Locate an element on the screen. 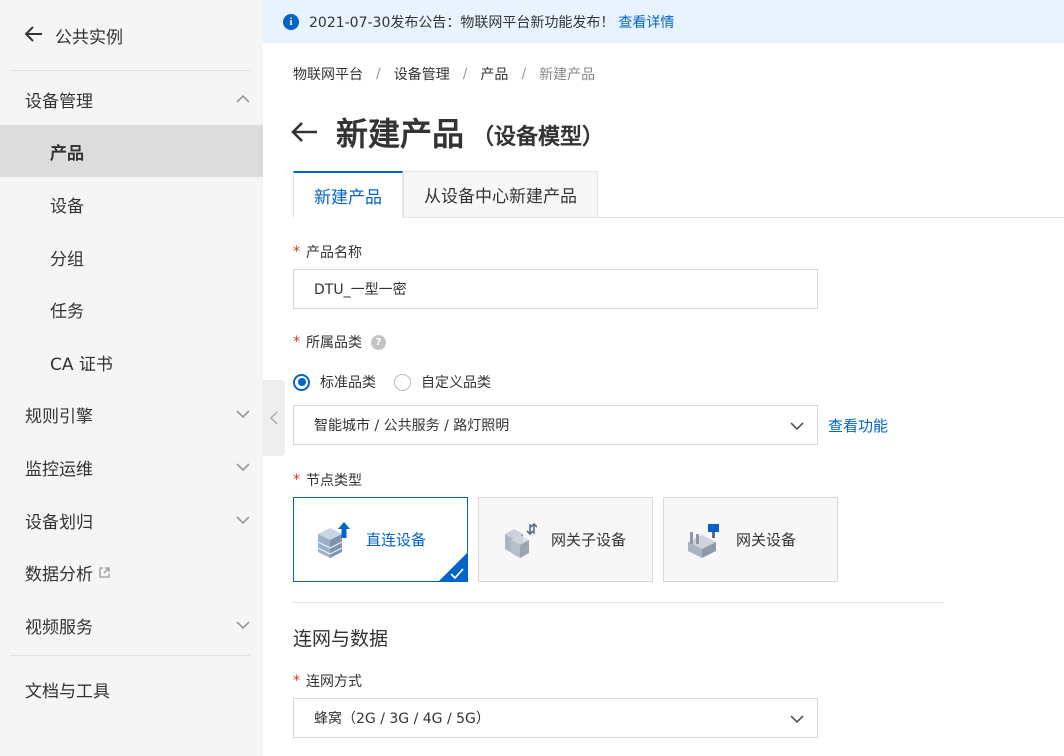 The width and height of the screenshot is (1064, 756). sidebar-item-task: 任务 is located at coordinates (131, 309).